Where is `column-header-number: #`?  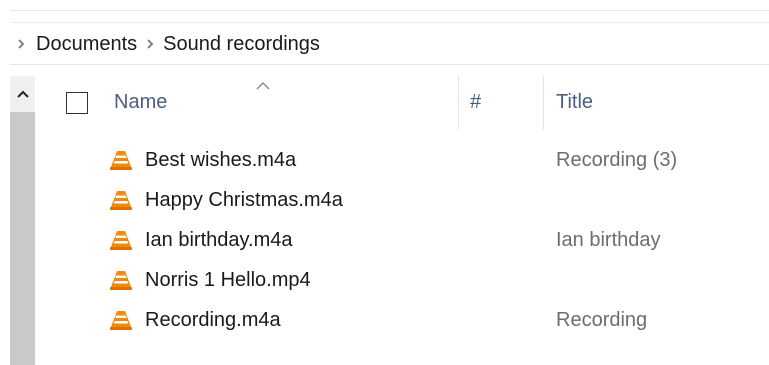 column-header-number: # is located at coordinates (475, 102).